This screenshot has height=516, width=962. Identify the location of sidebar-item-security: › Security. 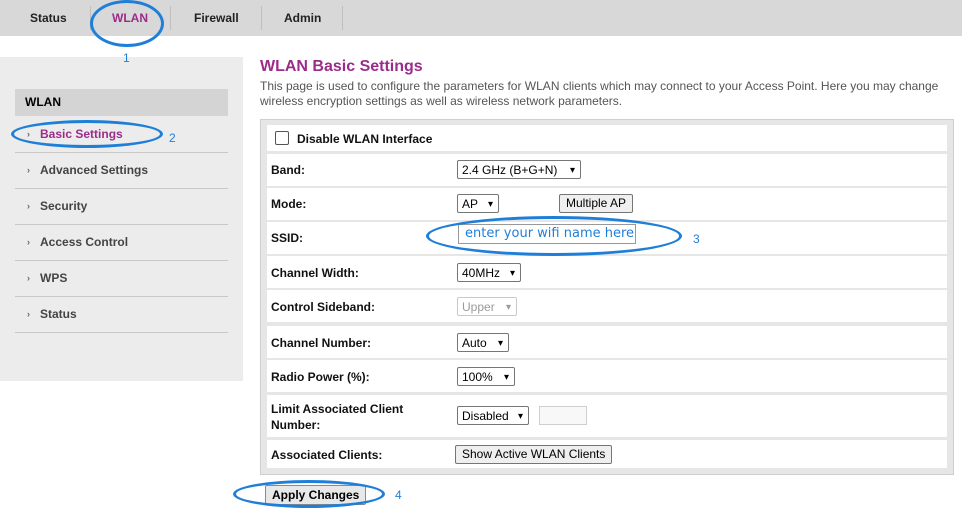
(121, 207).